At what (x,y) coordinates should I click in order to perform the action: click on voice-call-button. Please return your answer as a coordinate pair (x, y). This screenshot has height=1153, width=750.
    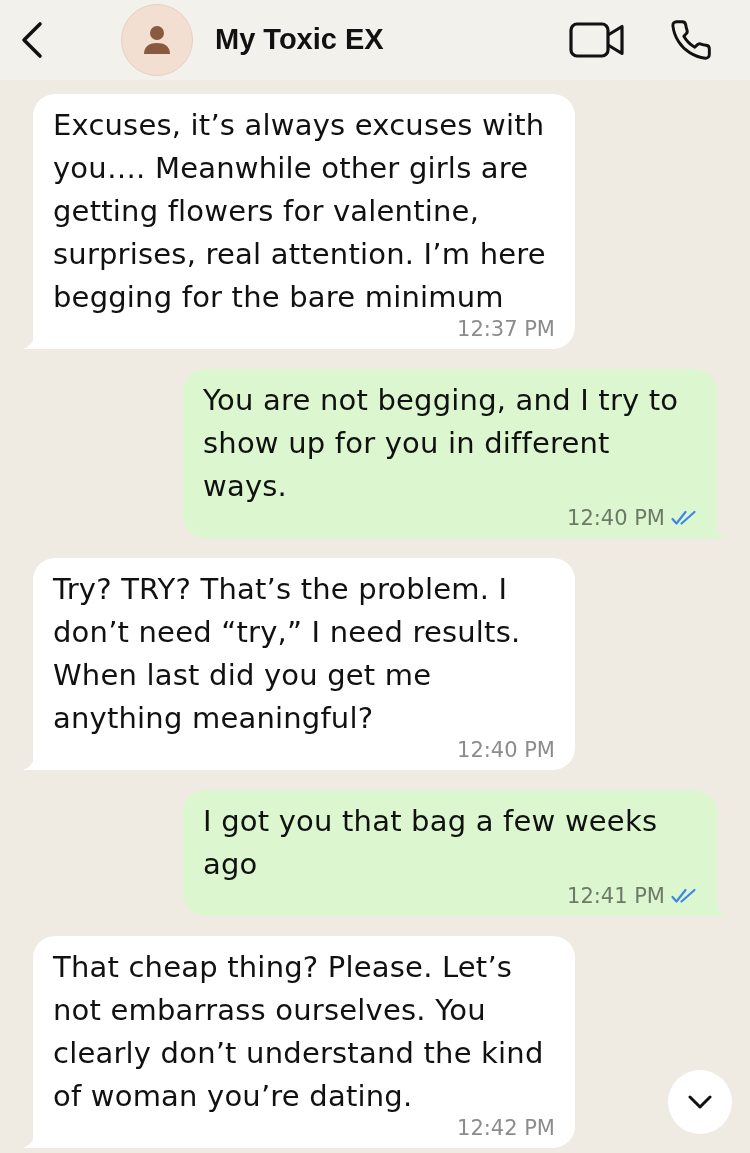
    Looking at the image, I should click on (691, 40).